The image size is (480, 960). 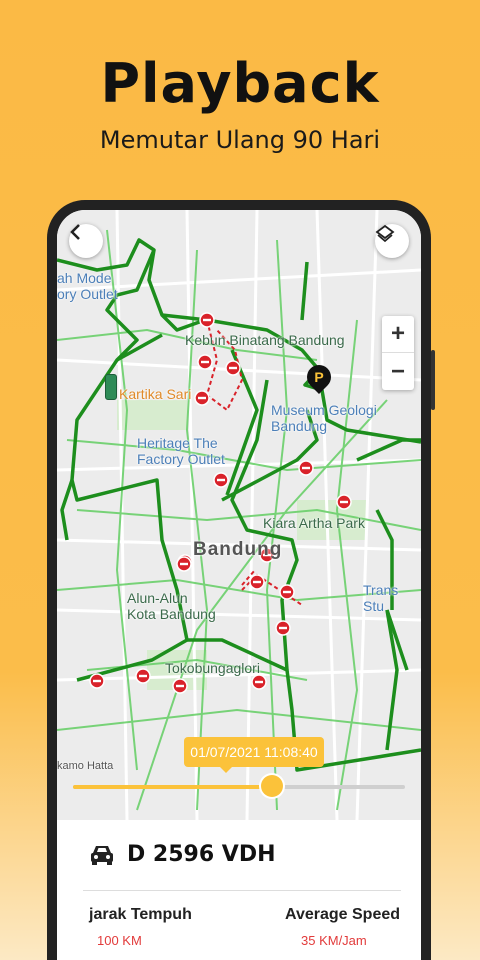 I want to click on zoom-in-button: +, so click(x=398, y=334).